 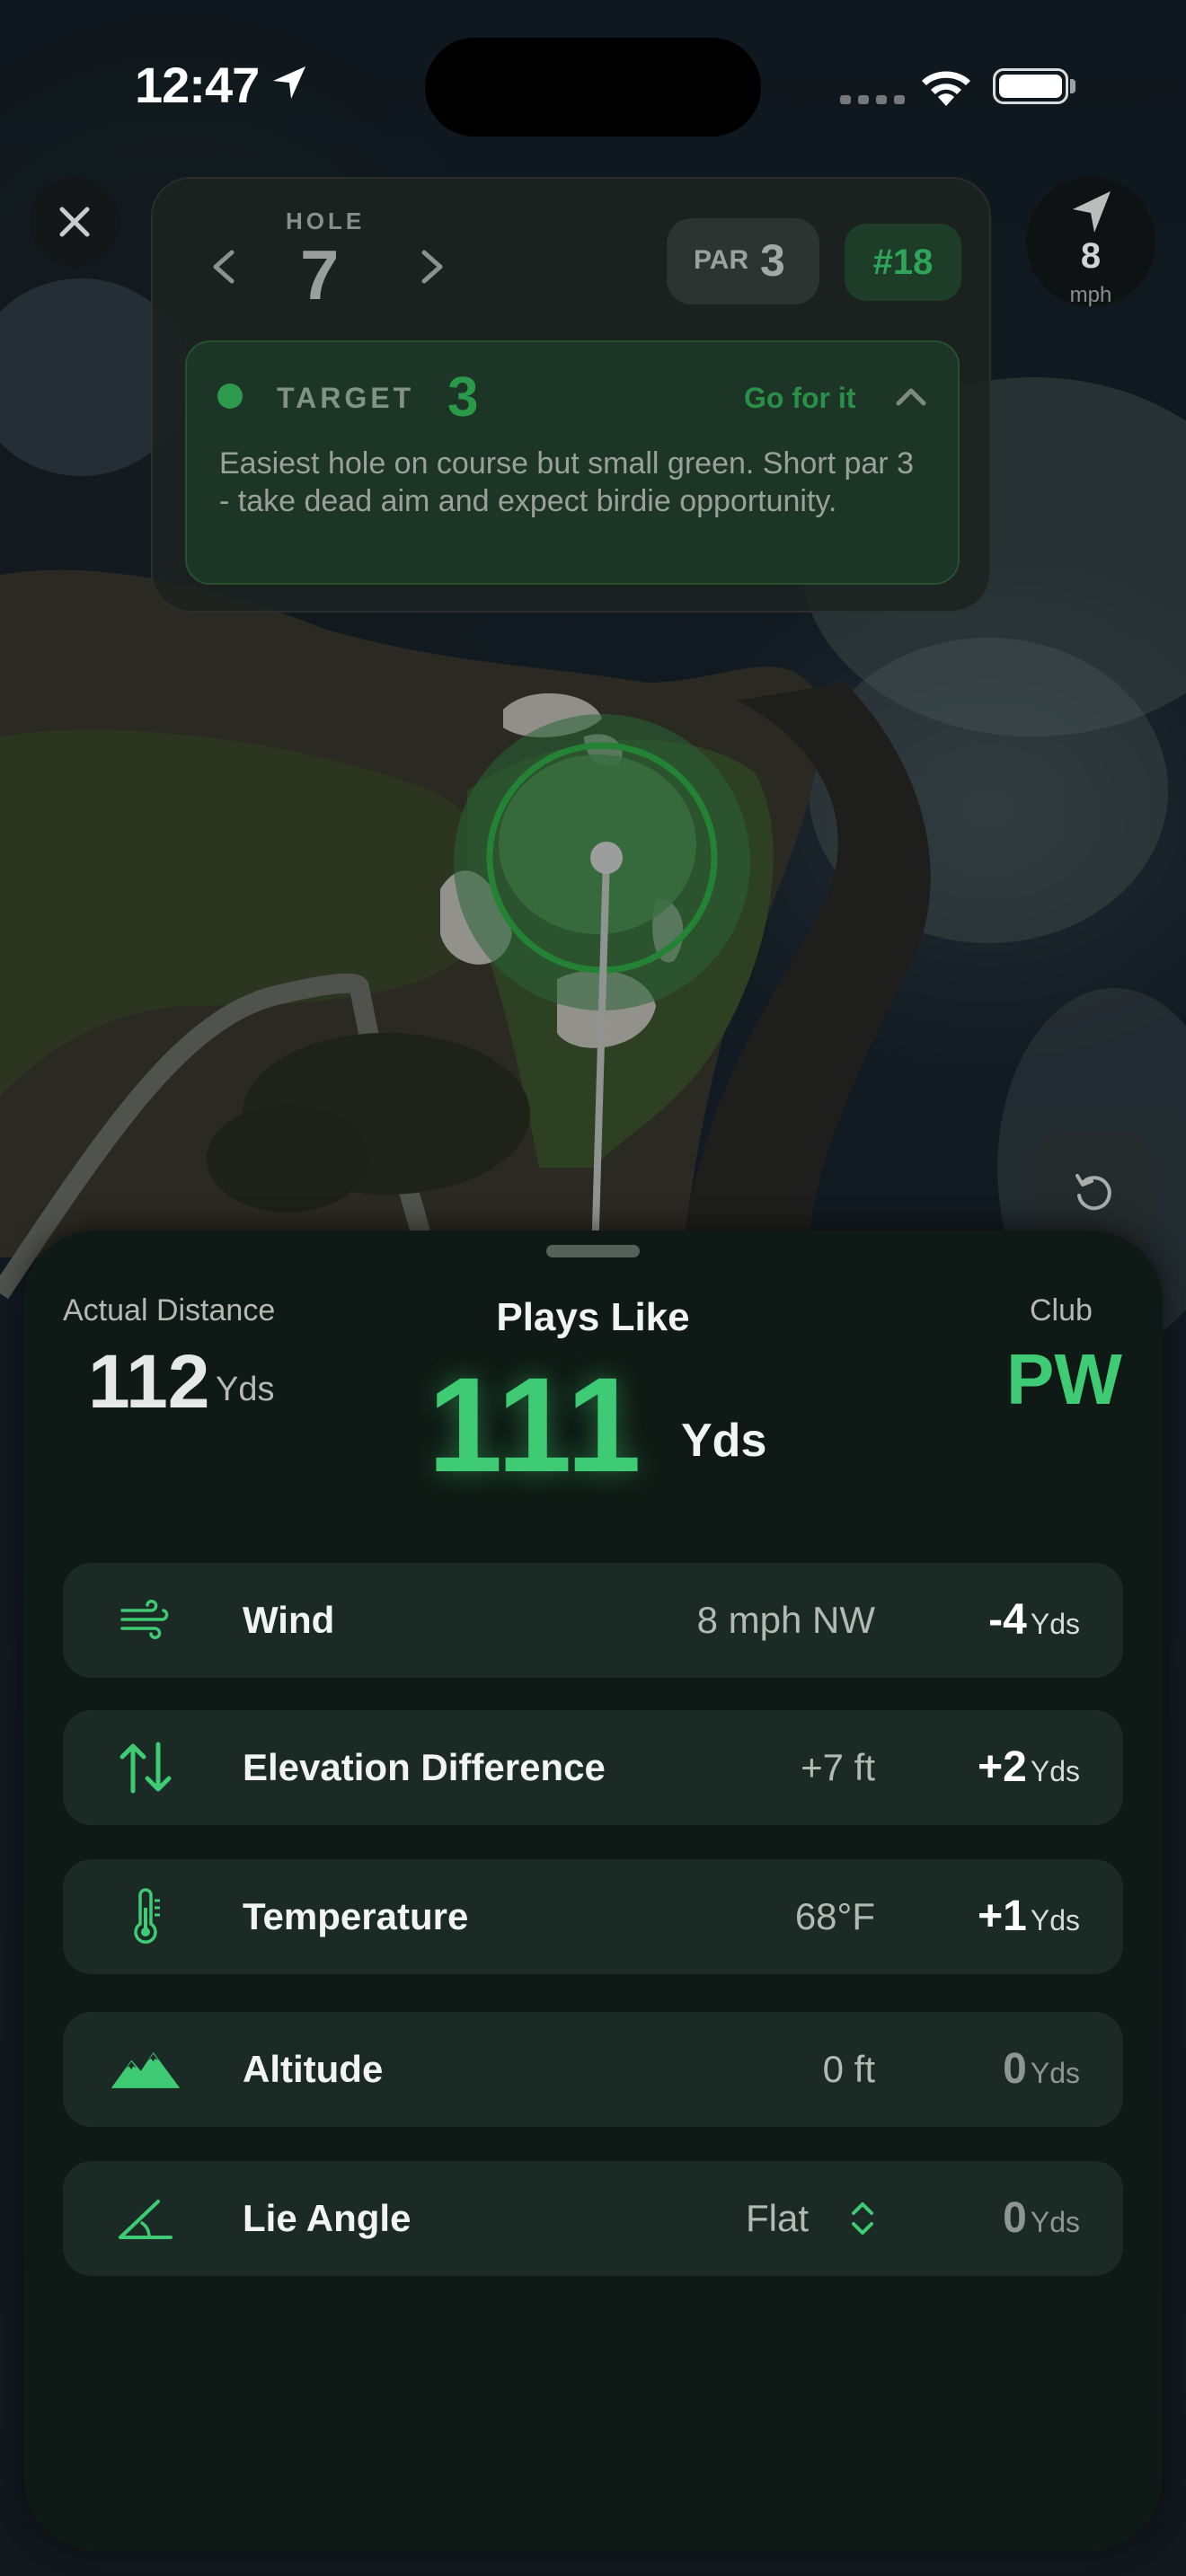 What do you see at coordinates (1002, 1767) in the screenshot?
I see `adjustment-value: +2` at bounding box center [1002, 1767].